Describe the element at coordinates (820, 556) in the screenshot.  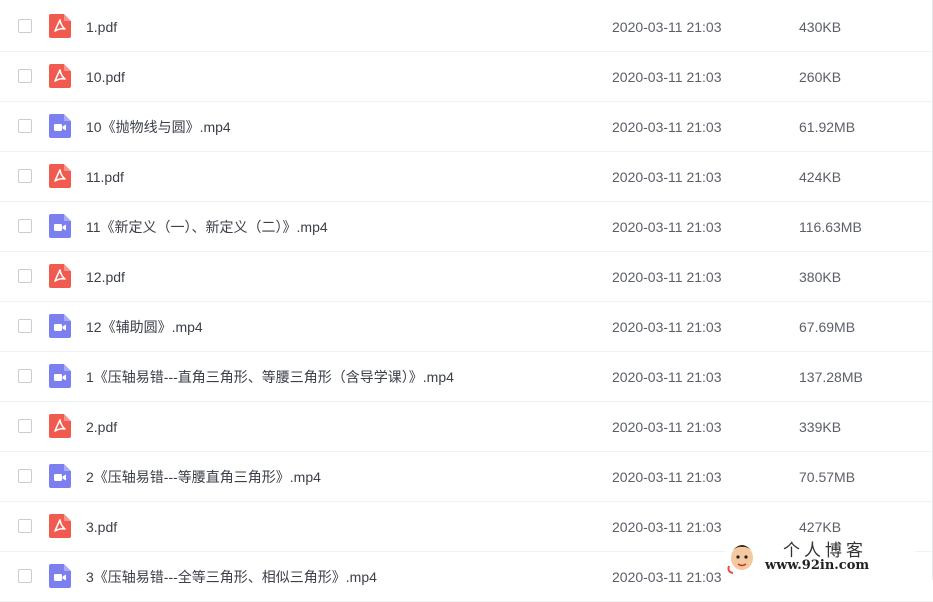
I see `watermark: 个人博客 www.92in.com` at that location.